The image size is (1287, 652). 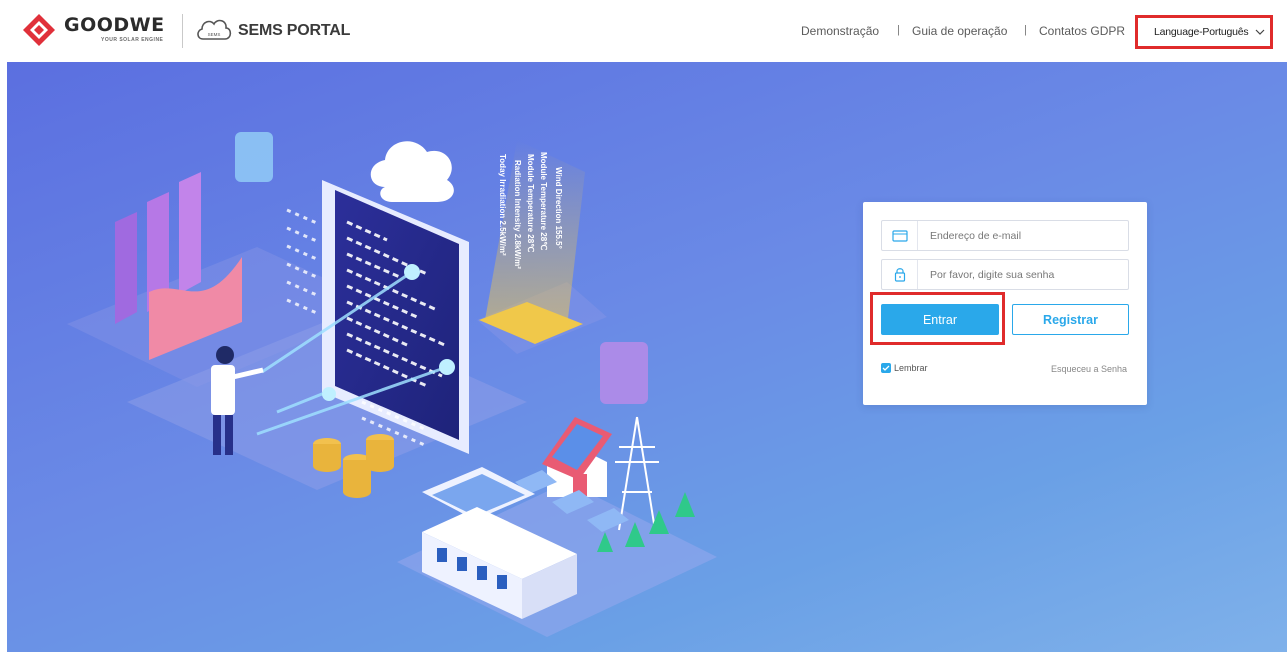 What do you see at coordinates (39, 30) in the screenshot?
I see `goodwe-logo-icon` at bounding box center [39, 30].